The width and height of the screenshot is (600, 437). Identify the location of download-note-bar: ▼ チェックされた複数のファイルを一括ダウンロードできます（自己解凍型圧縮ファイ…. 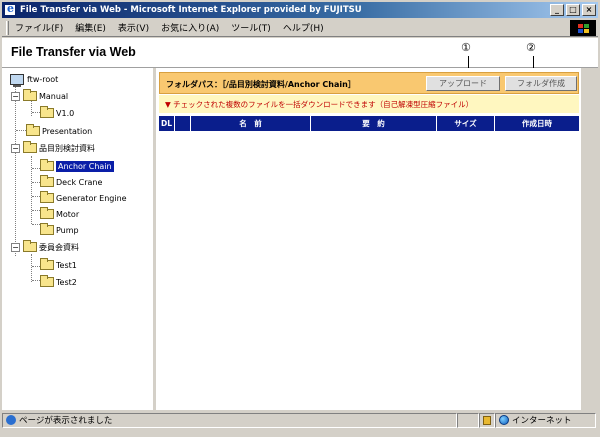
(369, 104).